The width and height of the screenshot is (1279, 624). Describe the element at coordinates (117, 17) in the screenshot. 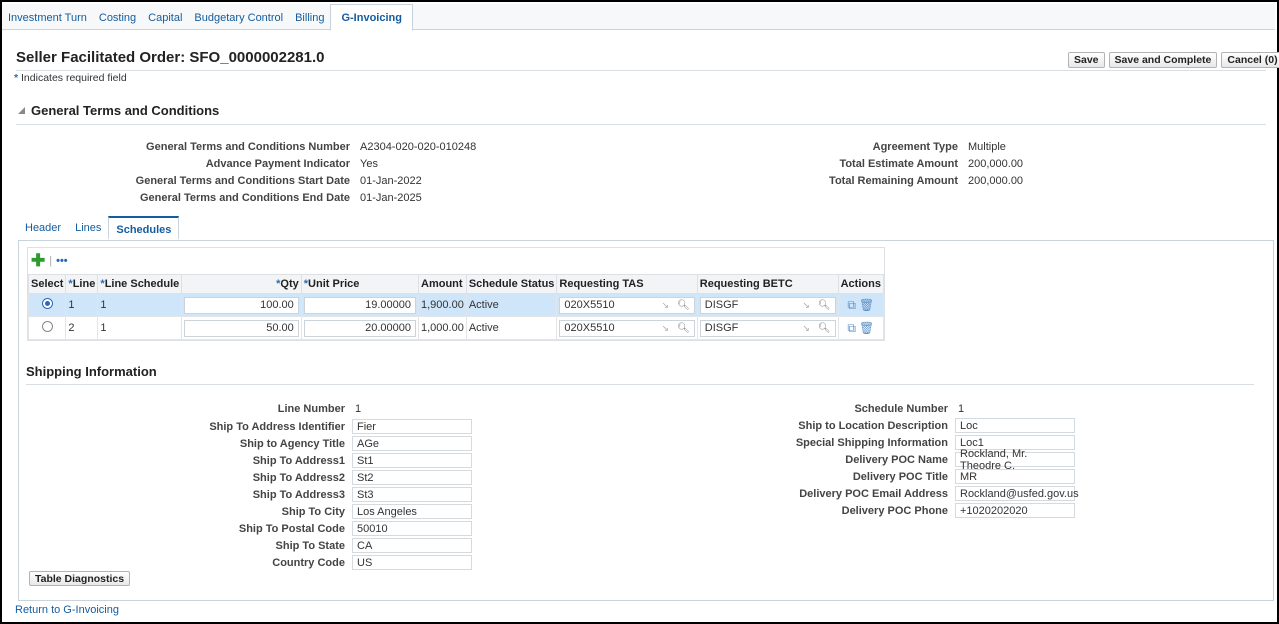

I see `tab-costing: Costing` at that location.